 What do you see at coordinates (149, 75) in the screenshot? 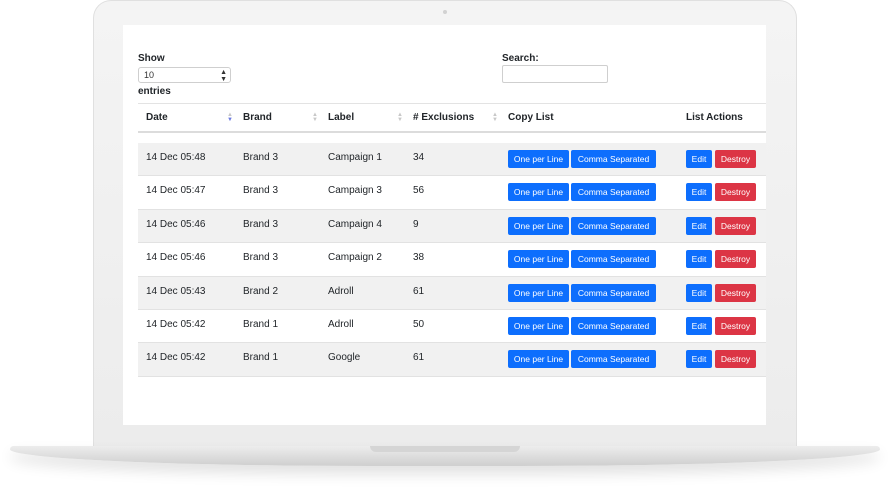
I see `entries-select-value: 10` at bounding box center [149, 75].